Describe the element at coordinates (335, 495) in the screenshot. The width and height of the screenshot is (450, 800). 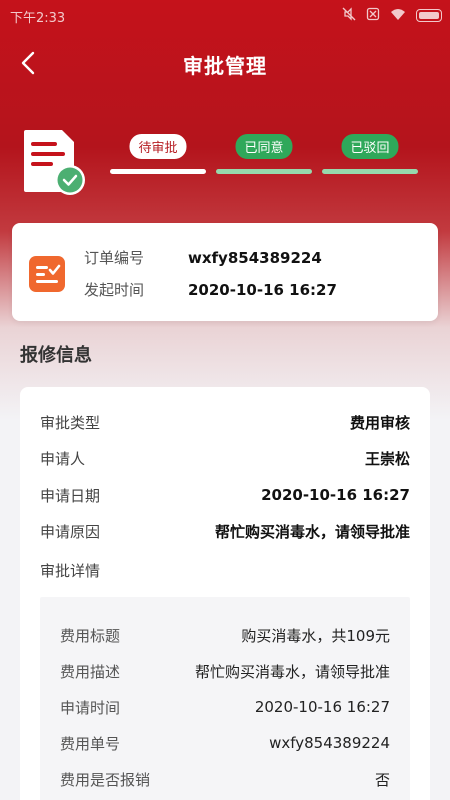
I see `info-value: 2020-10-16 16:27` at that location.